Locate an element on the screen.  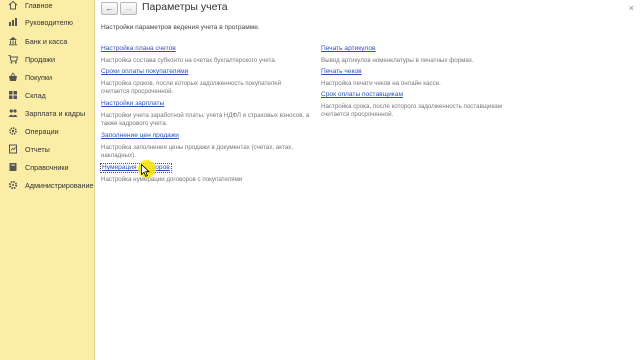
sidebar-item-label: Справочники is located at coordinates (47, 167).